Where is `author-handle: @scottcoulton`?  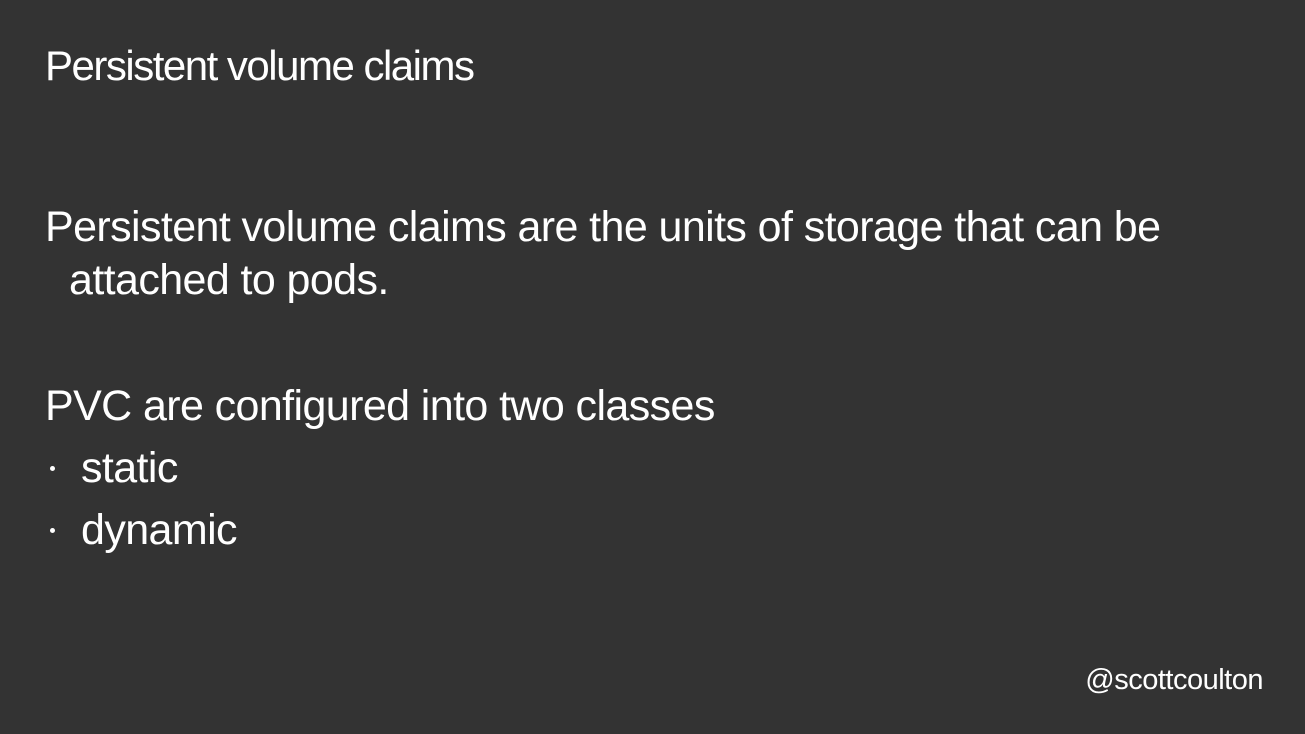
author-handle: @scottcoulton is located at coordinates (1174, 680).